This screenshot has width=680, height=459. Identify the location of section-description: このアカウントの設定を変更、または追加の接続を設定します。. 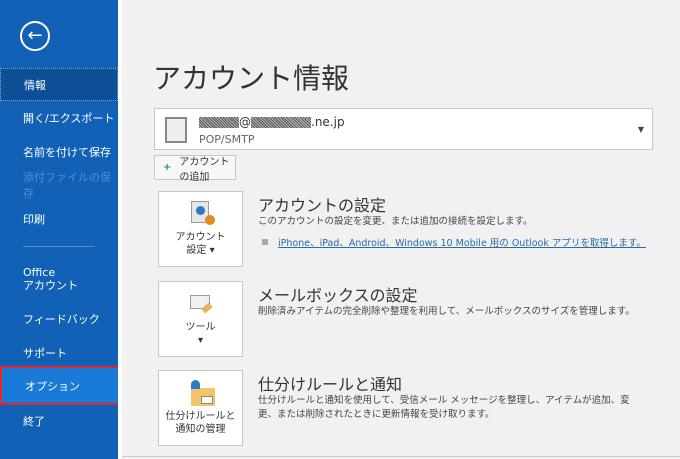
(395, 221).